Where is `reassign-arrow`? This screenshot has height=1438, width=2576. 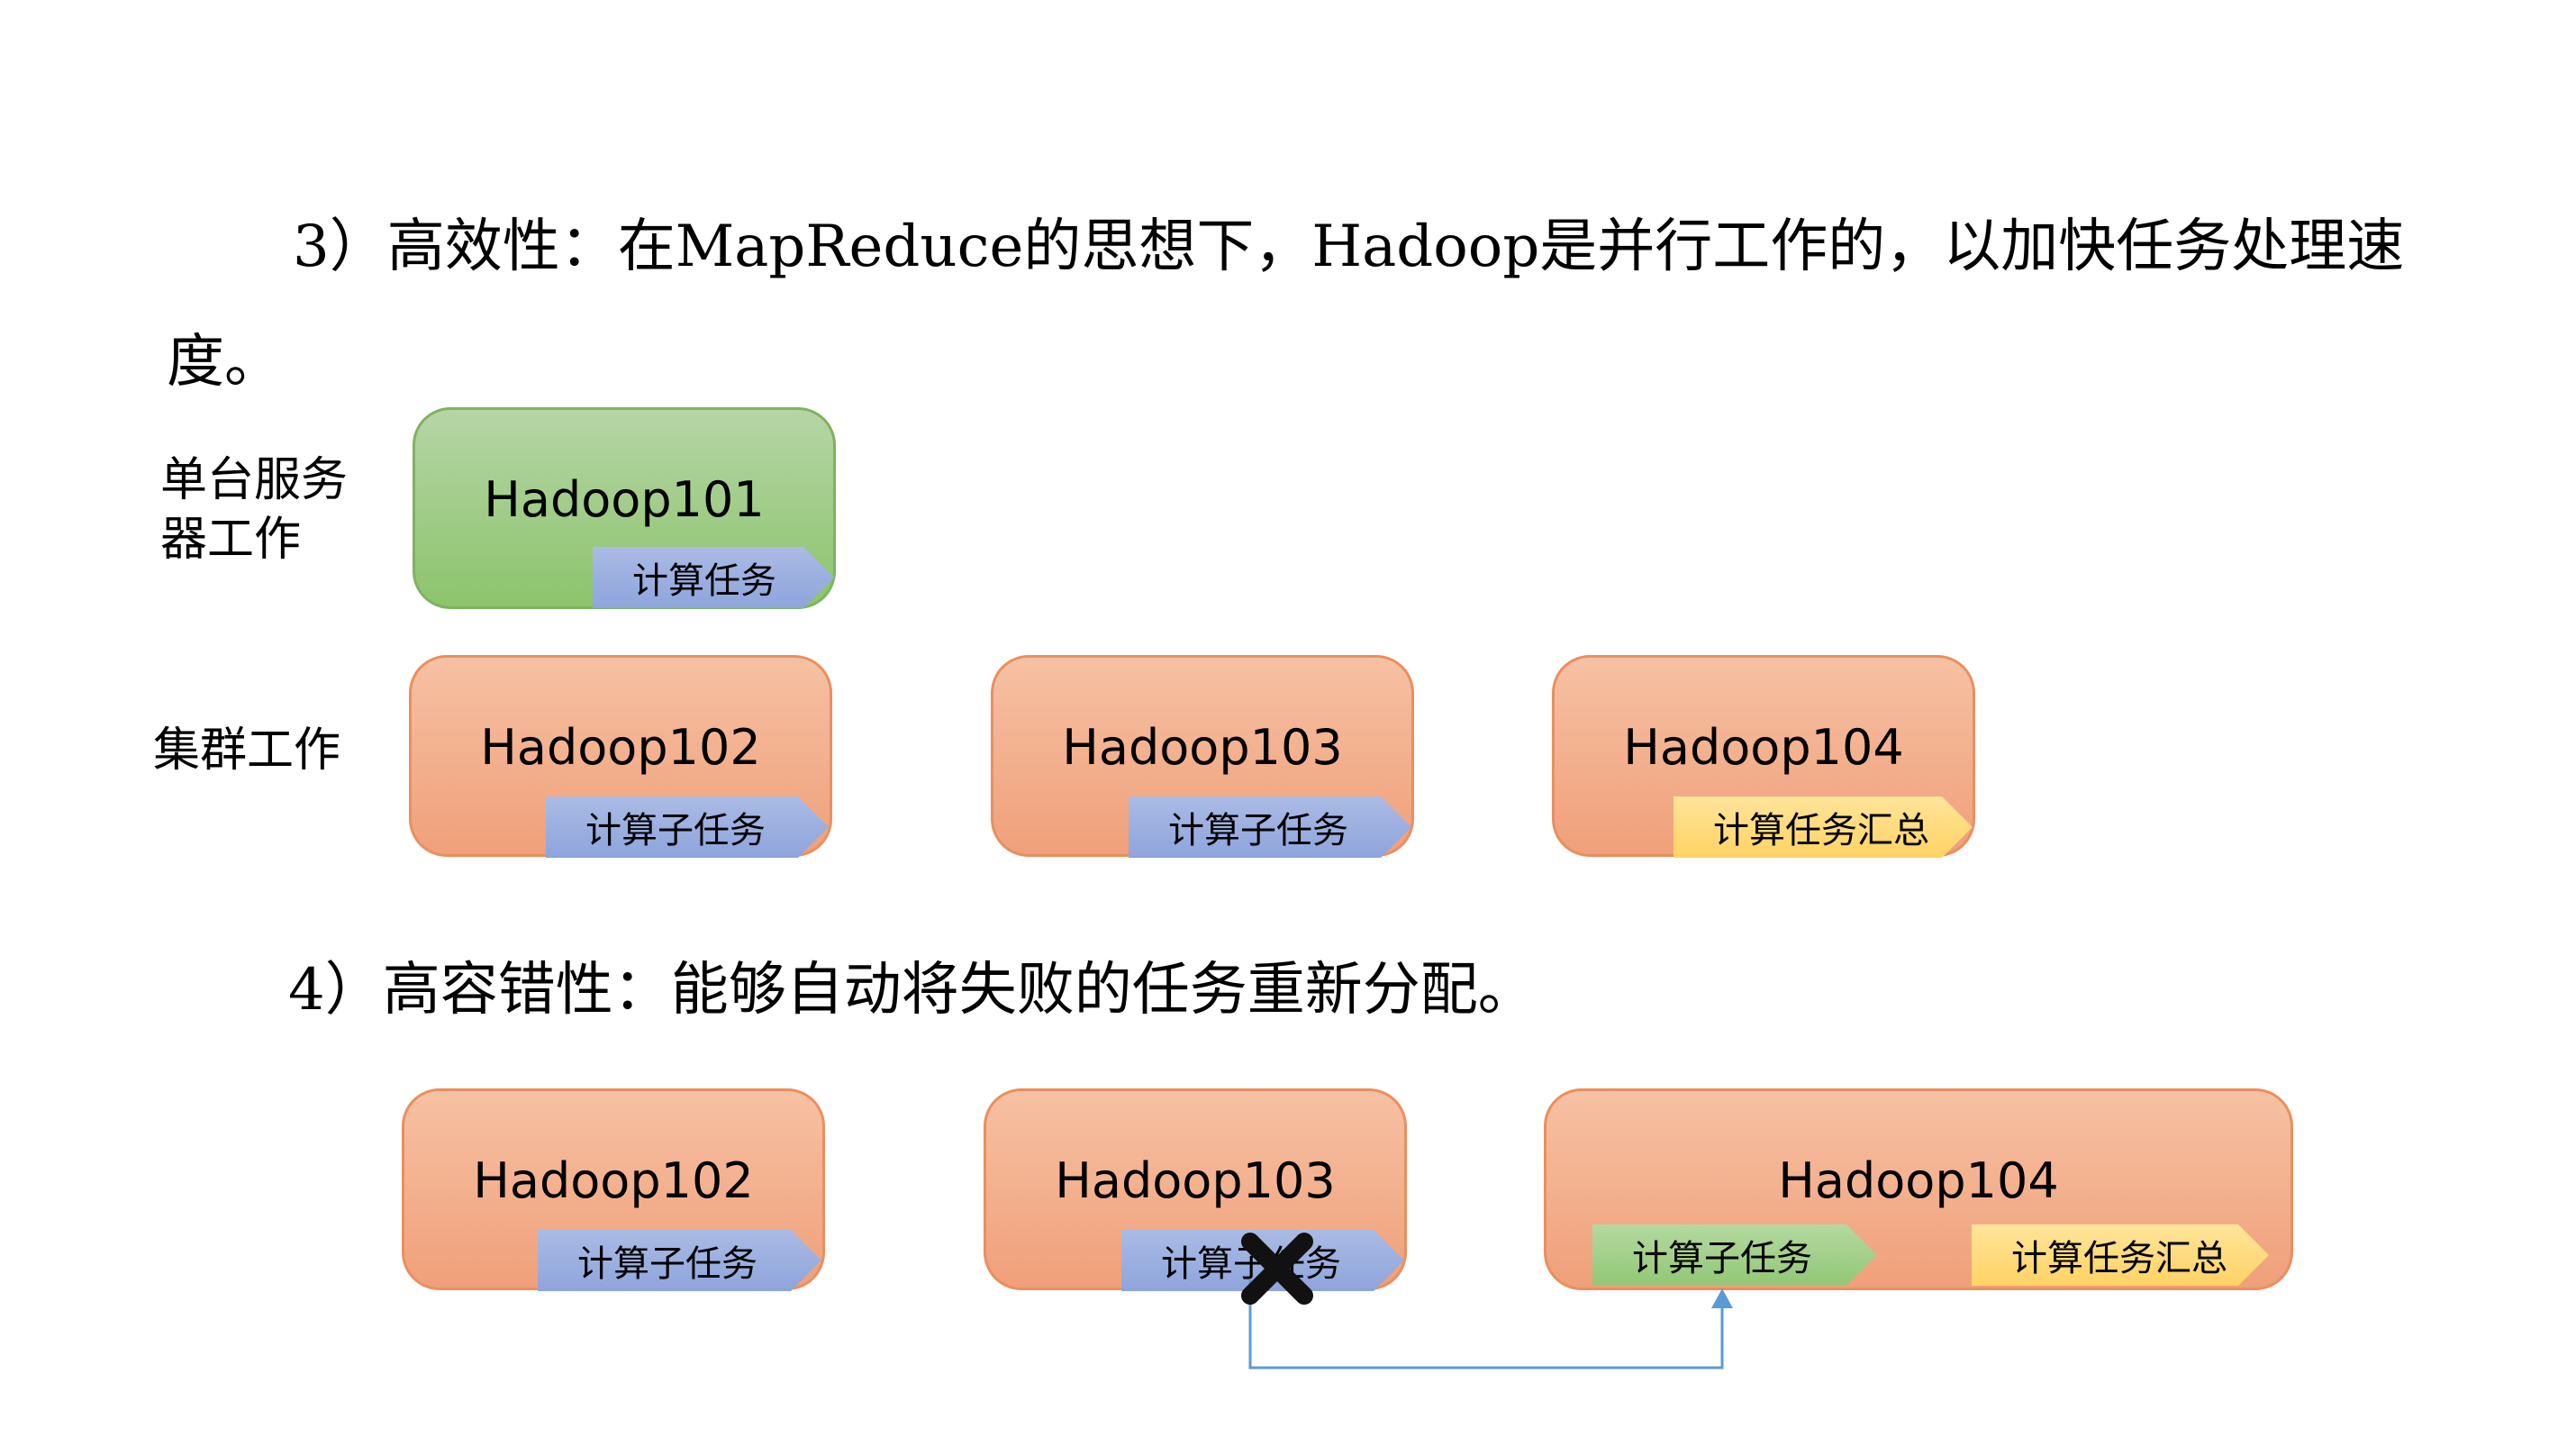 reassign-arrow is located at coordinates (1490, 1324).